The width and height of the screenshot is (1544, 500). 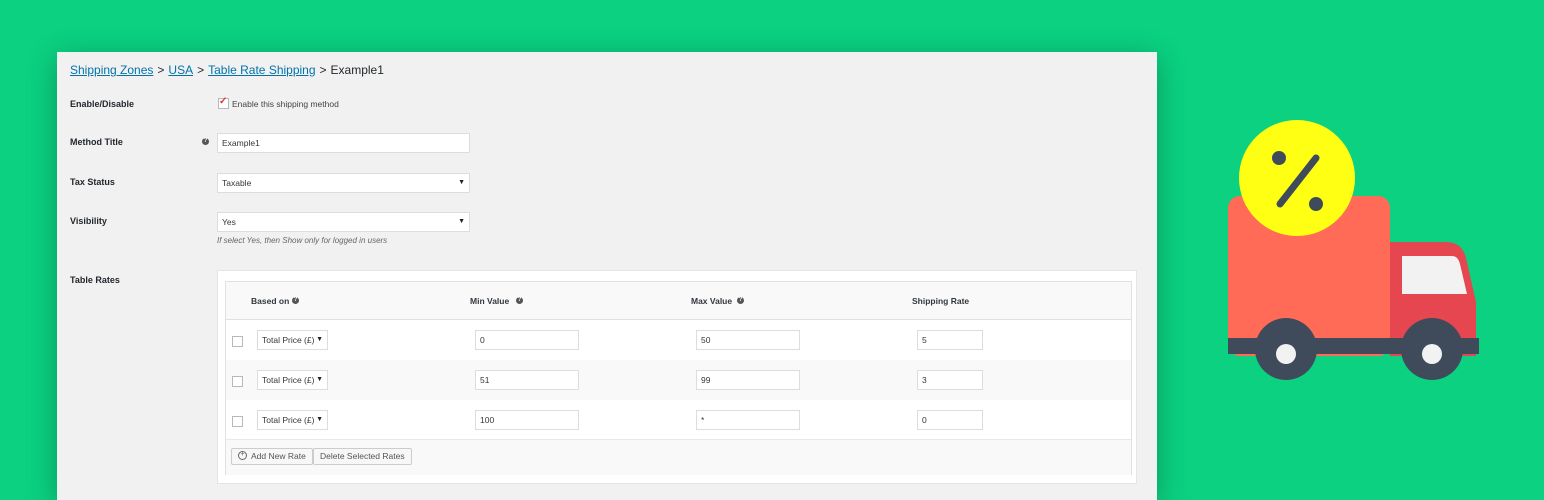 I want to click on method-title-input: Example1, so click(x=343, y=143).